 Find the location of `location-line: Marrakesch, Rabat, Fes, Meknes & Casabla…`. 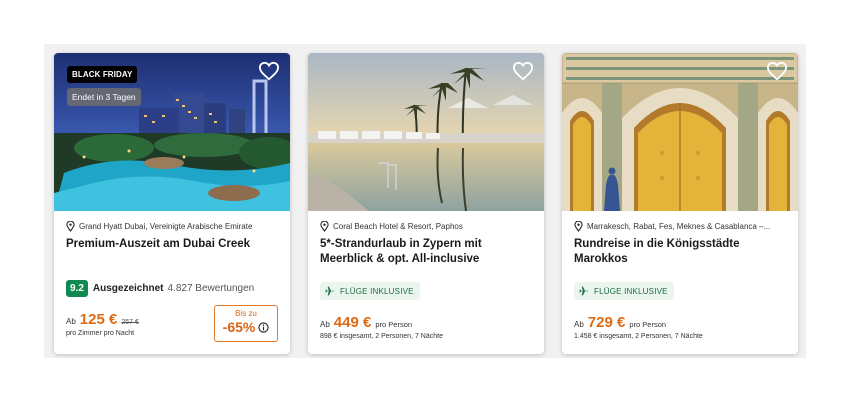

location-line: Marrakesch, Rabat, Fes, Meknes & Casabla… is located at coordinates (680, 226).